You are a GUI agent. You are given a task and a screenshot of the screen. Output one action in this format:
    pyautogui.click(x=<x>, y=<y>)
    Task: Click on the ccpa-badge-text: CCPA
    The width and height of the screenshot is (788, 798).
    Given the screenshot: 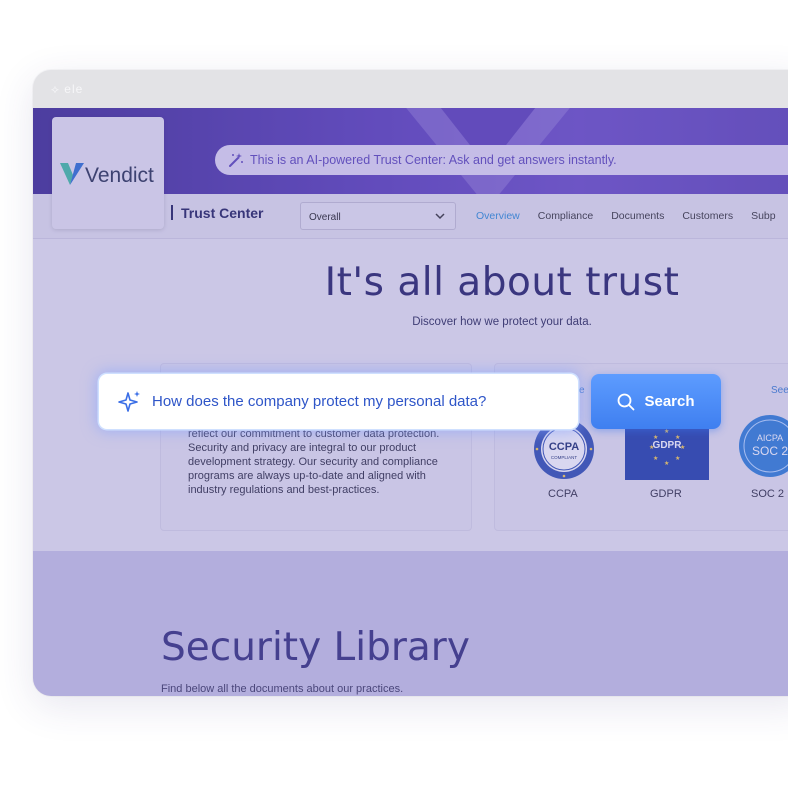 What is the action you would take?
    pyautogui.click(x=564, y=447)
    